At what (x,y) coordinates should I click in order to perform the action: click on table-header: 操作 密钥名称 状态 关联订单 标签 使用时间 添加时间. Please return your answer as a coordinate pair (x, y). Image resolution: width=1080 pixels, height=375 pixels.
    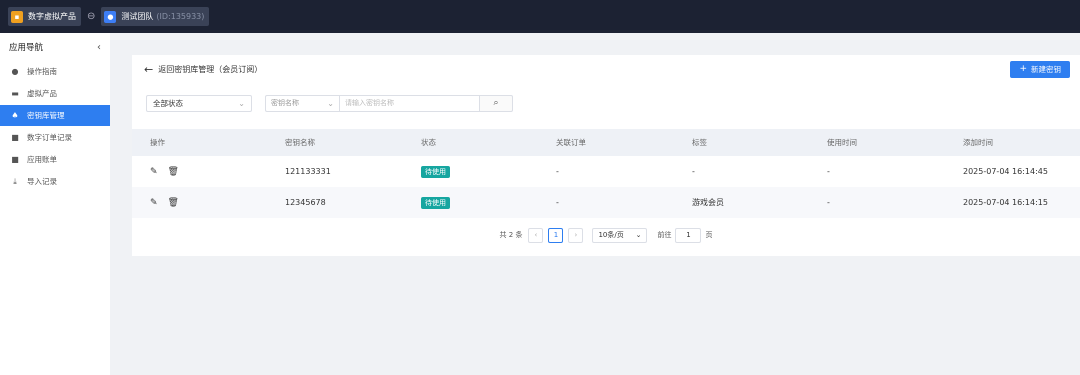
    Looking at the image, I should click on (606, 142).